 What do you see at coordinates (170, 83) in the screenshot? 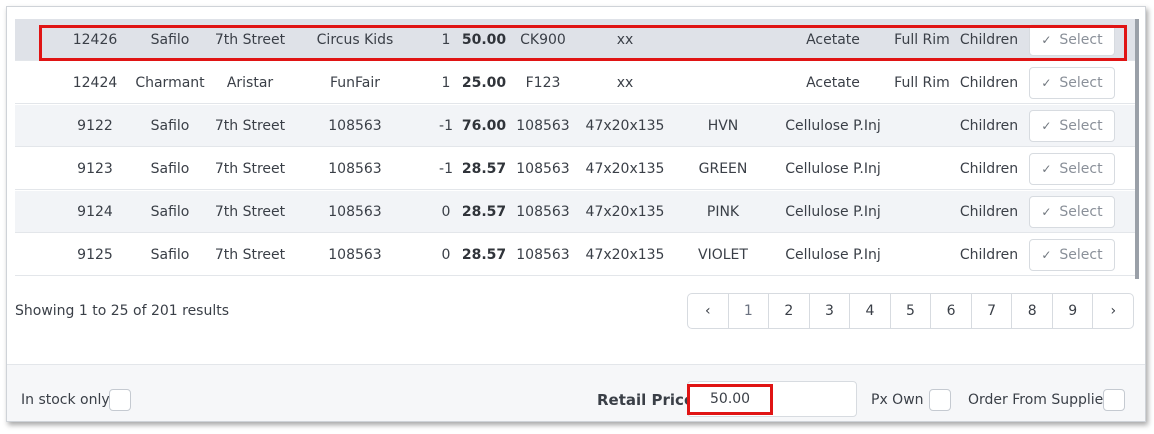
I see `cell-supplier: Charmant` at bounding box center [170, 83].